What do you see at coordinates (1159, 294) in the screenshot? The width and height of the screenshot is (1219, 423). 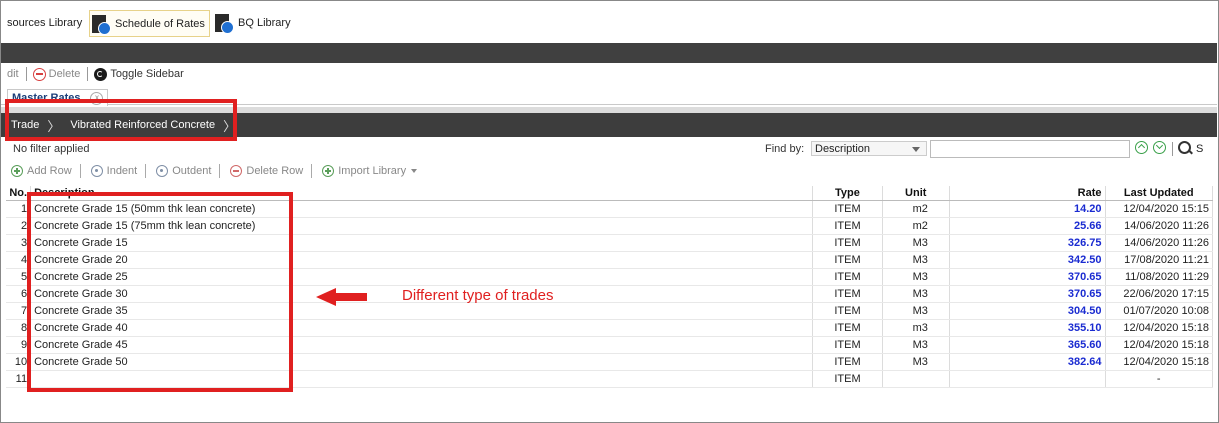 I see `last-updated-cell: 22/06/2020 17:15` at bounding box center [1159, 294].